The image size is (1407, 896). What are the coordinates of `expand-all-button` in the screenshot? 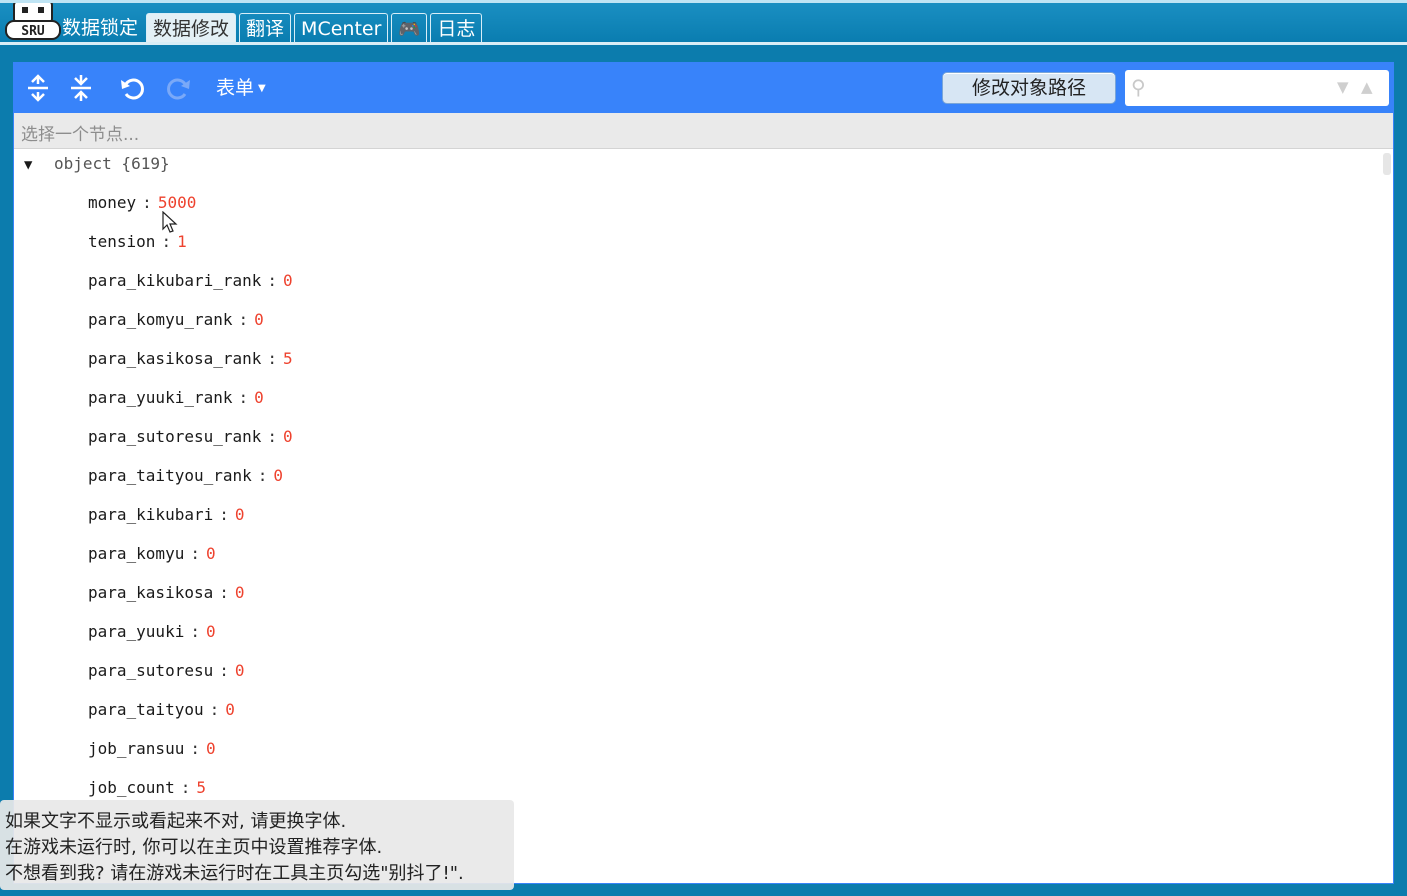 It's located at (38, 88).